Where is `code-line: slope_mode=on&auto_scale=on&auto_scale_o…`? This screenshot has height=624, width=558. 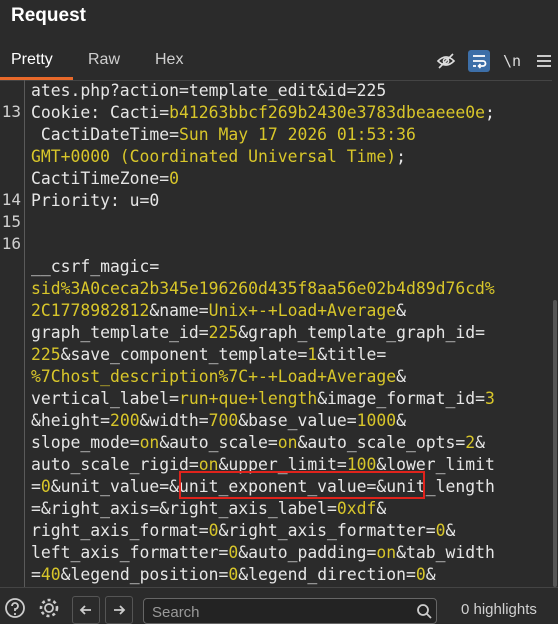
code-line: slope_mode=on&auto_scale=on&auto_scale_o… is located at coordinates (263, 443).